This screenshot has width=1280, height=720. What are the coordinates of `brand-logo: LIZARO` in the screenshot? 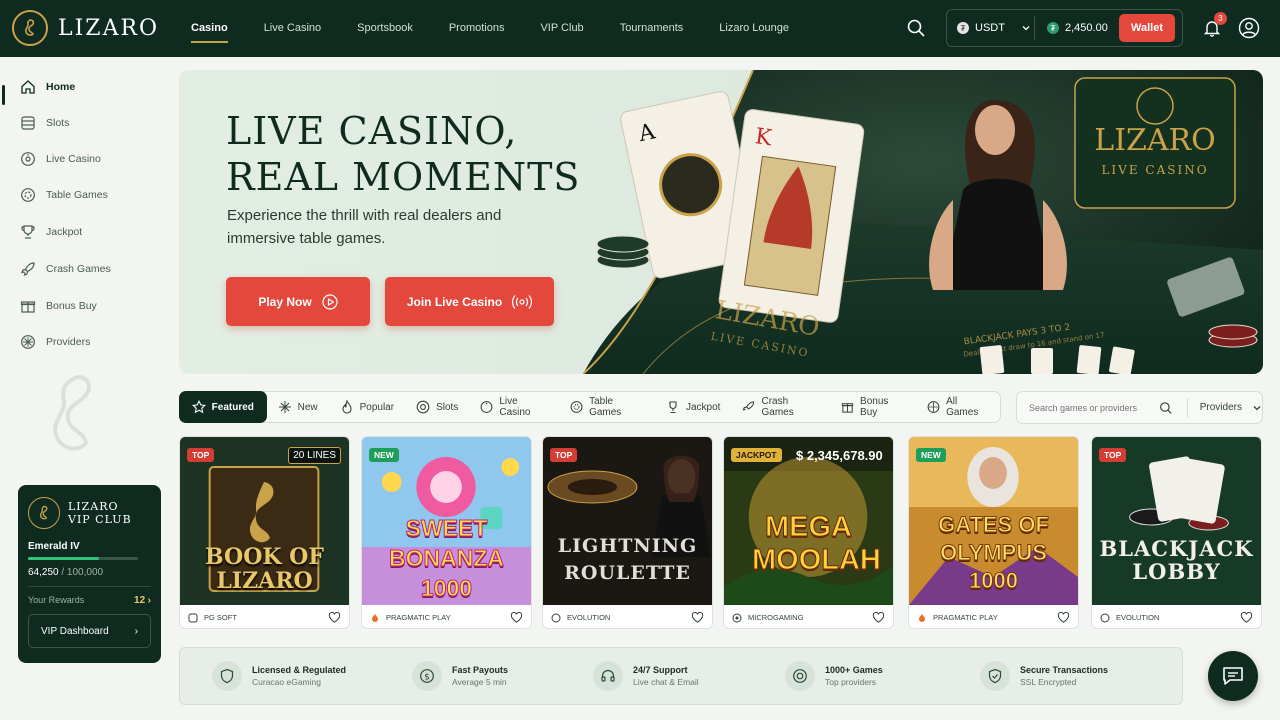 It's located at (85, 28).